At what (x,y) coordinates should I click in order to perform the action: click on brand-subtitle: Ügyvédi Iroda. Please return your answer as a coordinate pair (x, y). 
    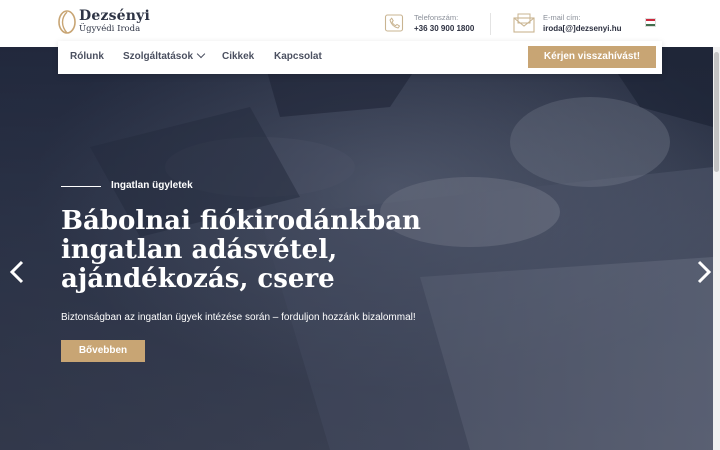
    Looking at the image, I should click on (110, 29).